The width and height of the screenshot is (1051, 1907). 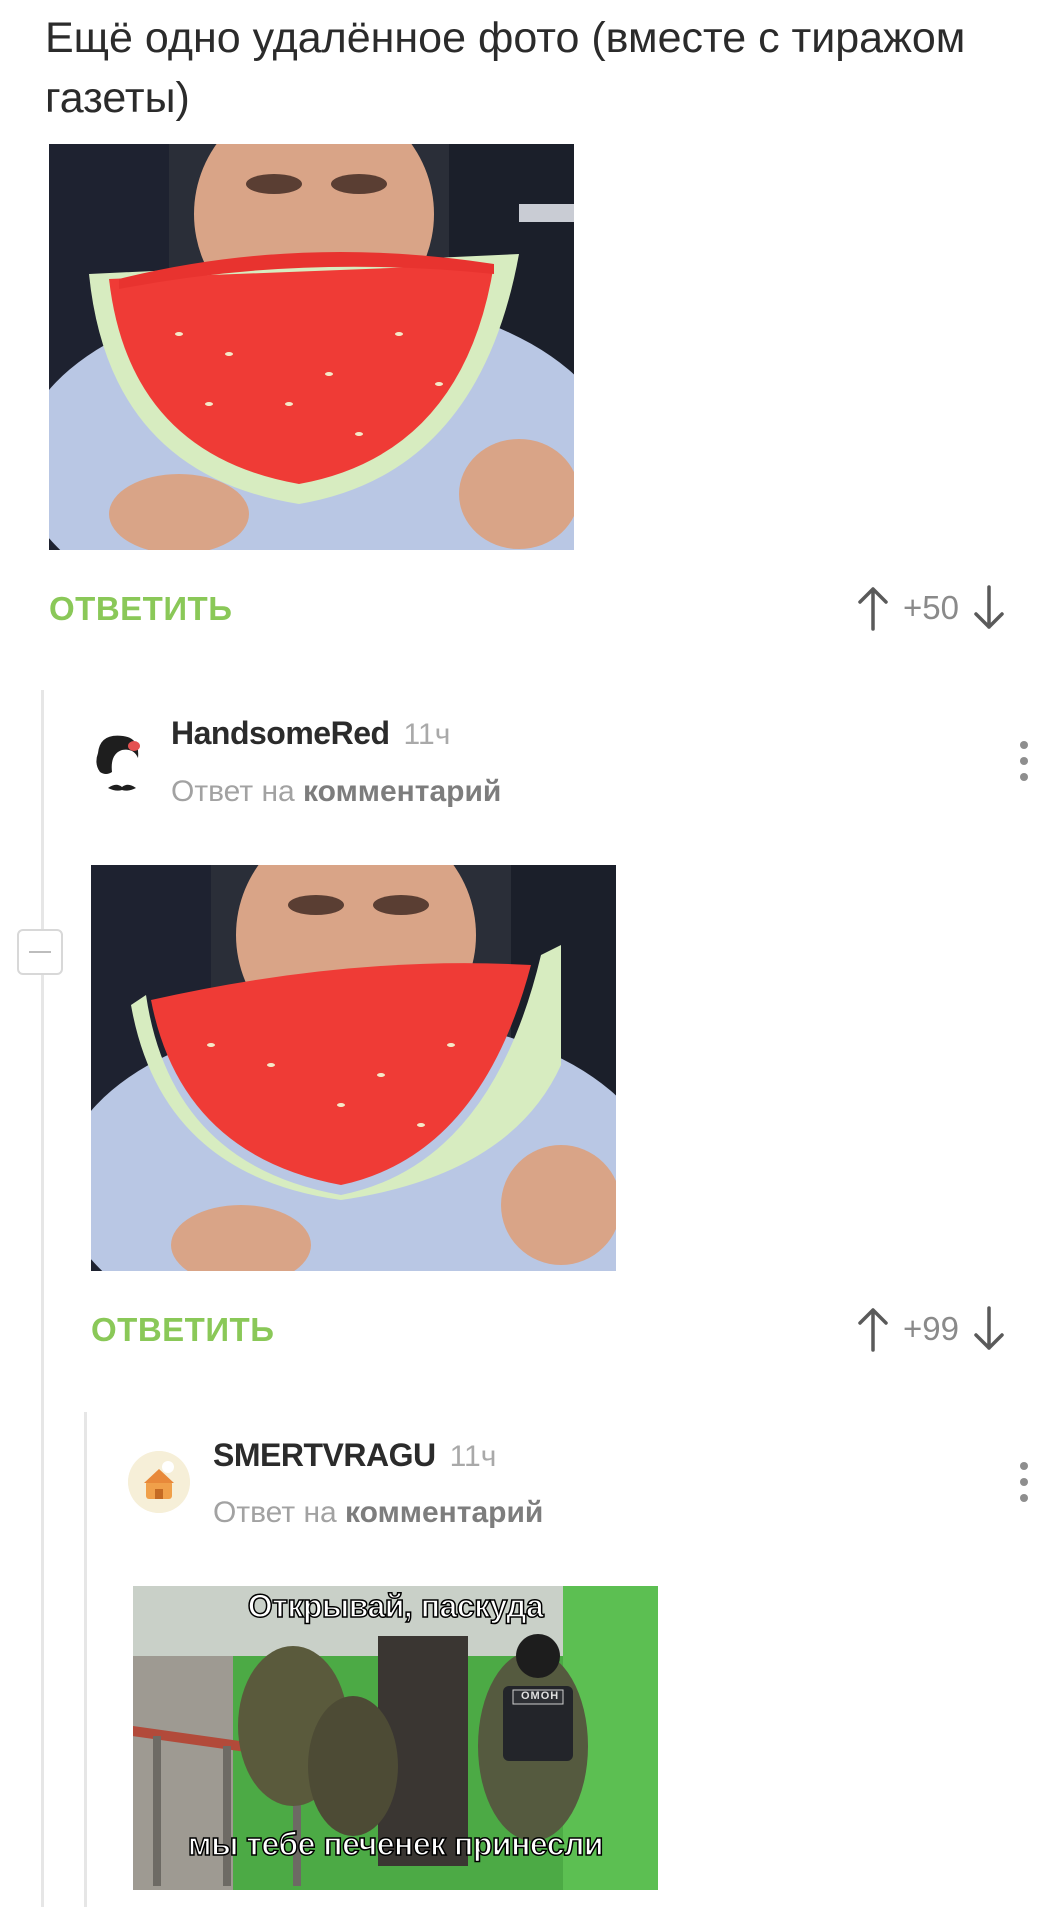 I want to click on comment-image, so click(x=353, y=1068).